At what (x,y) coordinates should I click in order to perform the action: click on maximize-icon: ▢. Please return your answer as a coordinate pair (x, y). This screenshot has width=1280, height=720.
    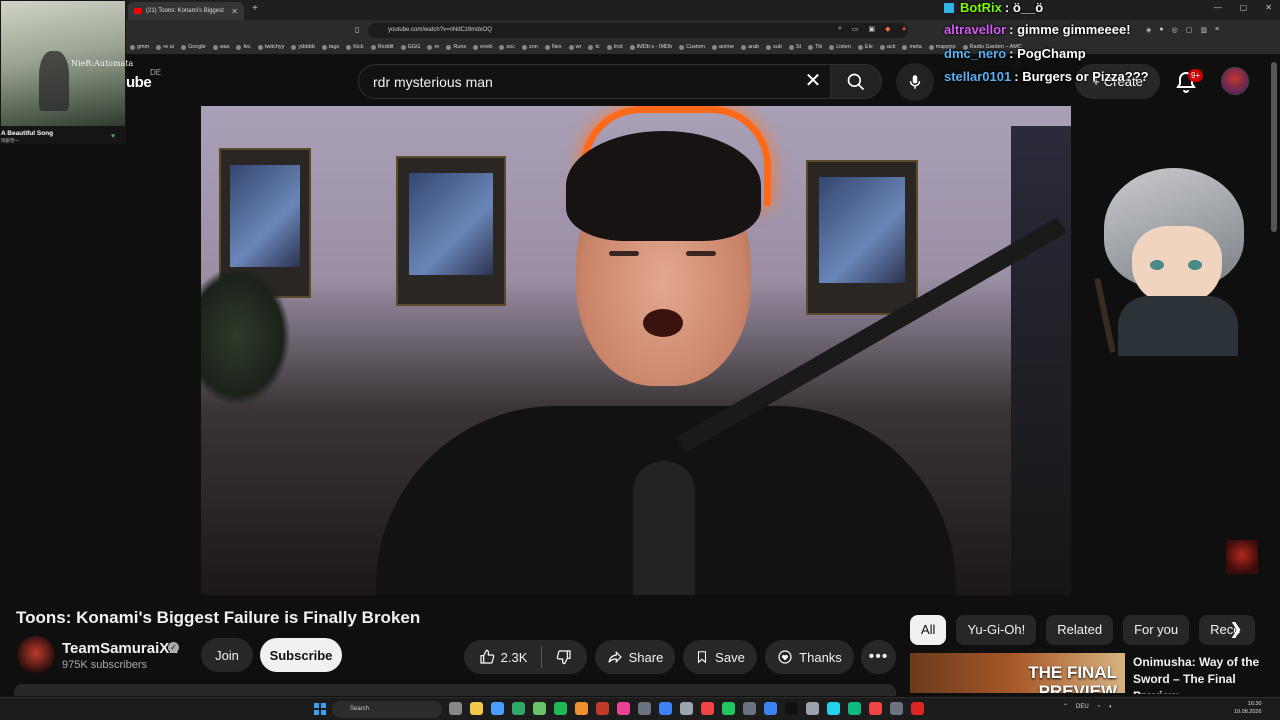
    Looking at the image, I should click on (1244, 7).